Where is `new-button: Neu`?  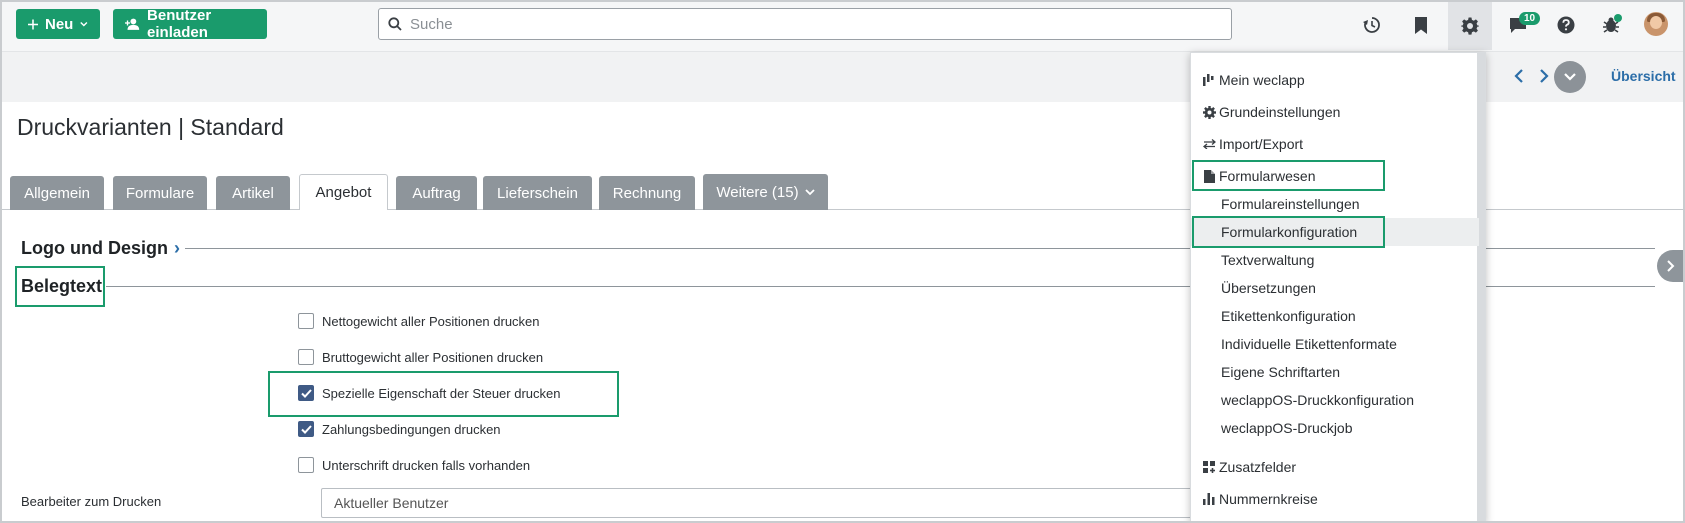 new-button: Neu is located at coordinates (58, 24).